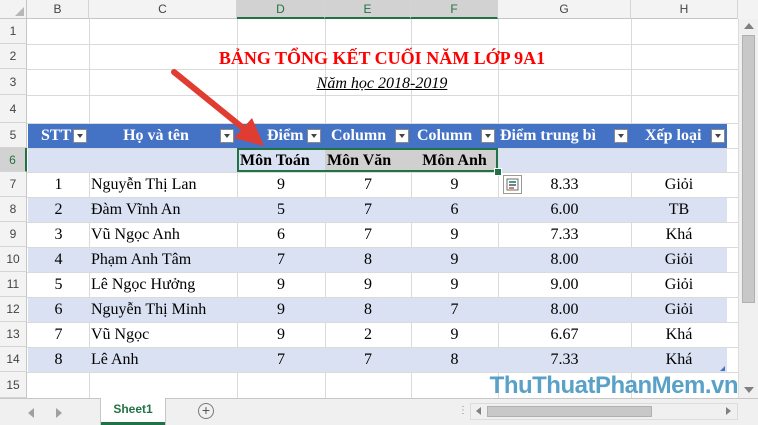 The height and width of the screenshot is (425, 758). Describe the element at coordinates (749, 26) in the screenshot. I see `scroll-up-arrow-icon` at that location.